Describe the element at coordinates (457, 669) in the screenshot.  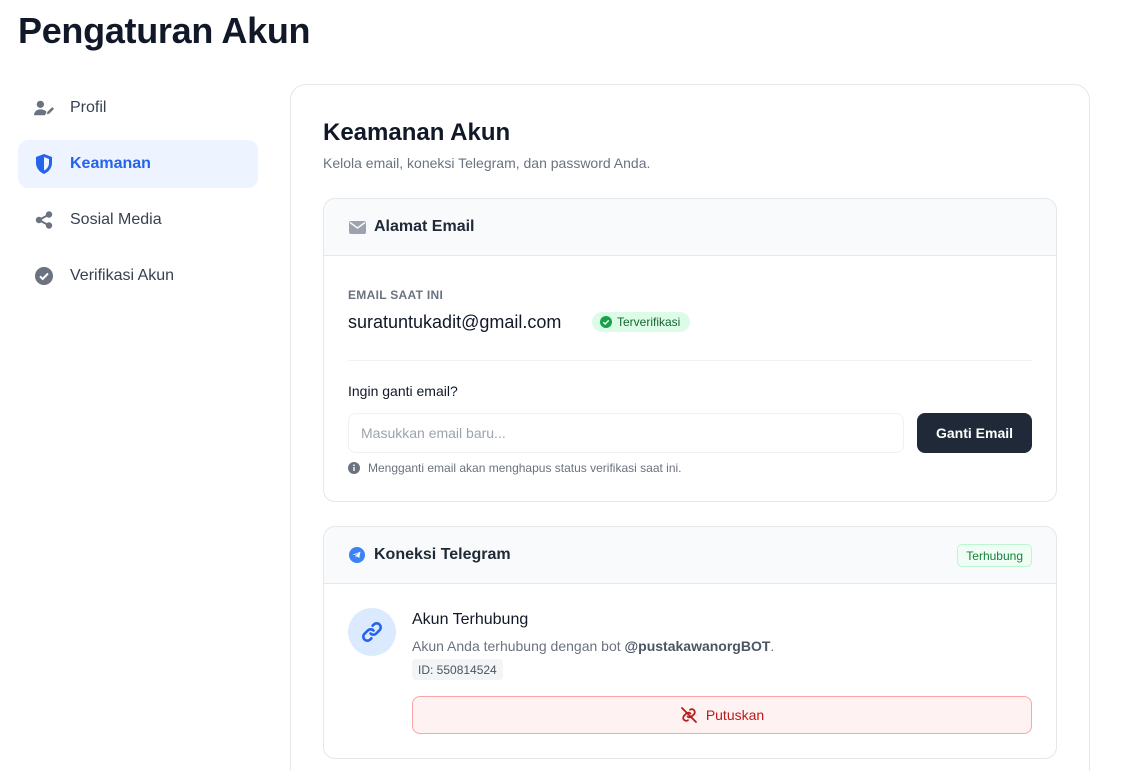
I see `telegram-id: ID: 550814524` at that location.